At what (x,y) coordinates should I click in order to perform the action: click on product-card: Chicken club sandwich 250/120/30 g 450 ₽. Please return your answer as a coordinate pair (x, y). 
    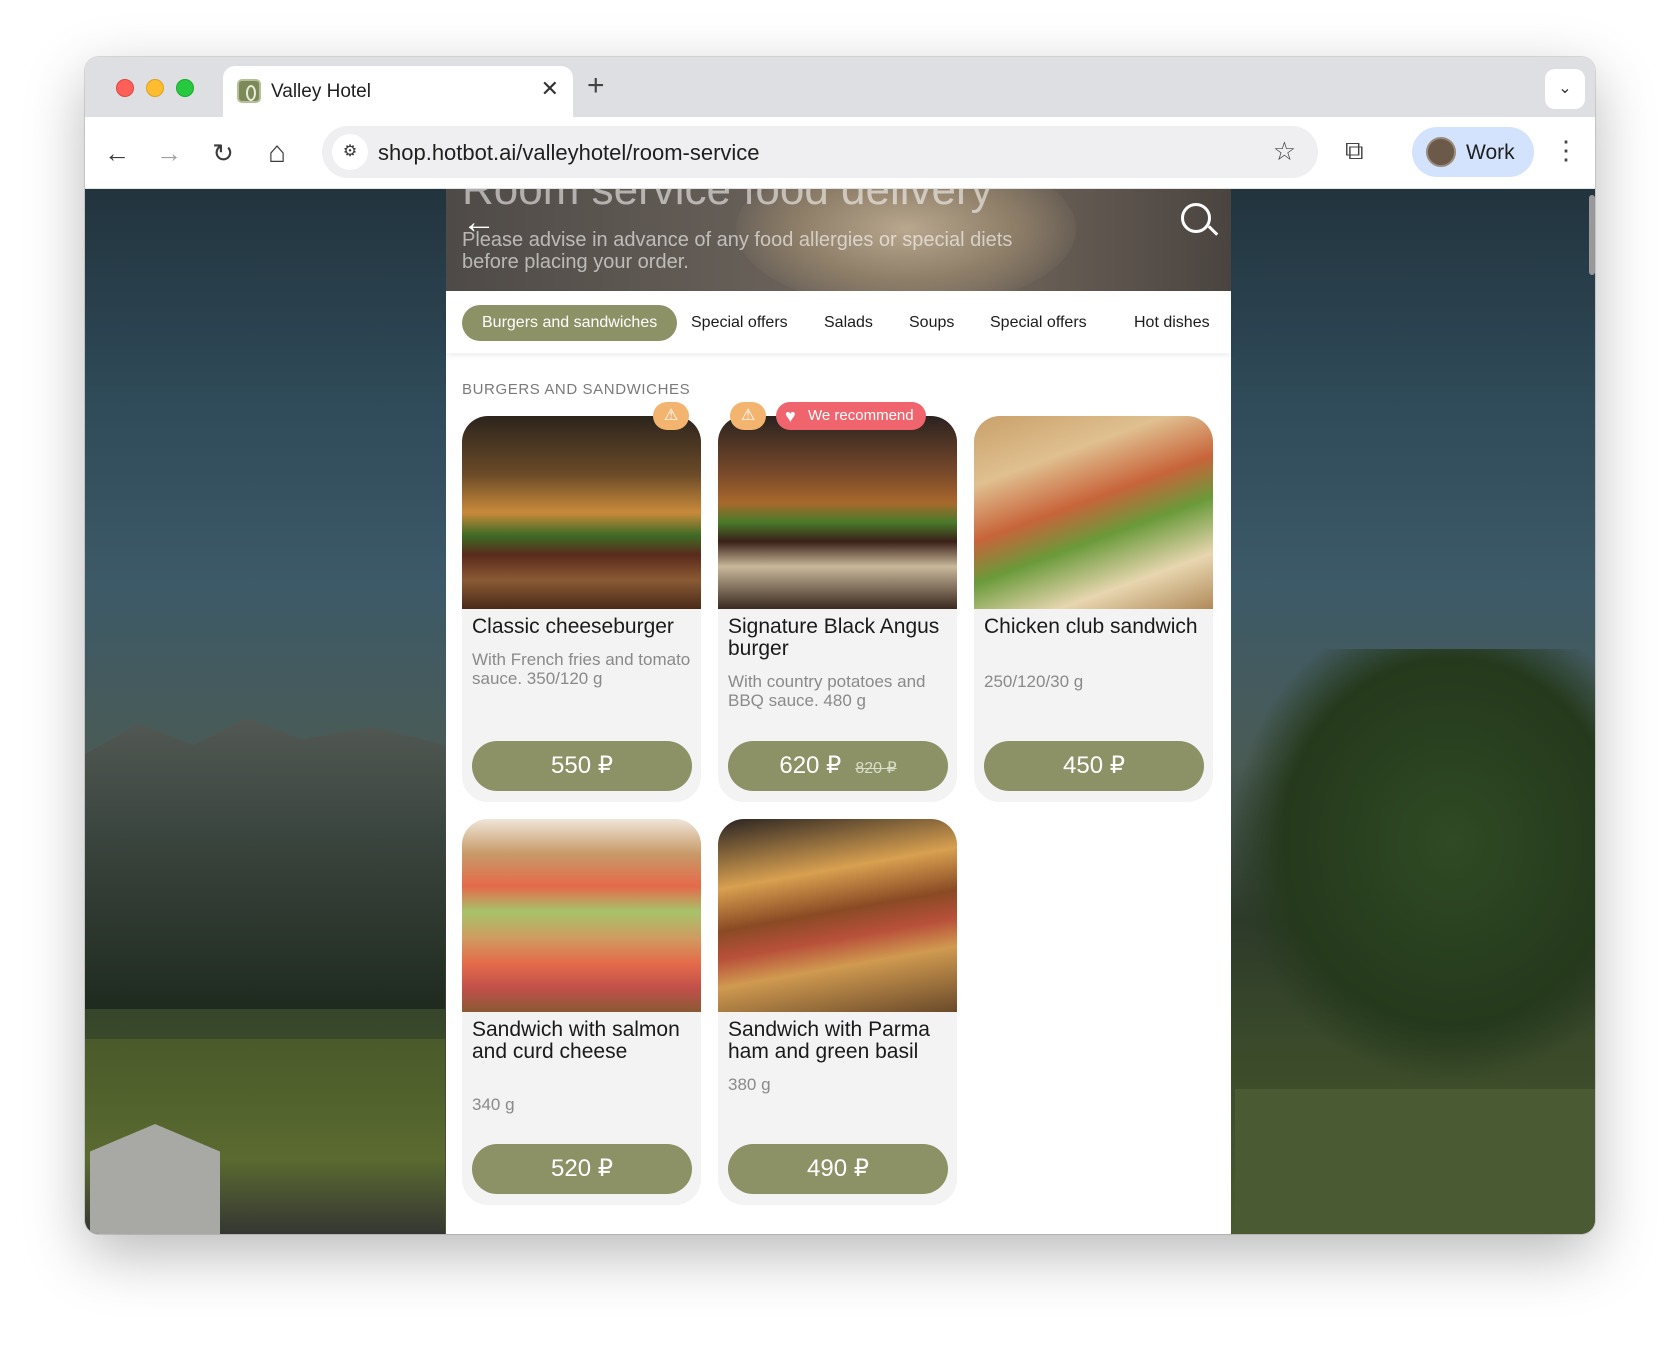
    Looking at the image, I should click on (1093, 609).